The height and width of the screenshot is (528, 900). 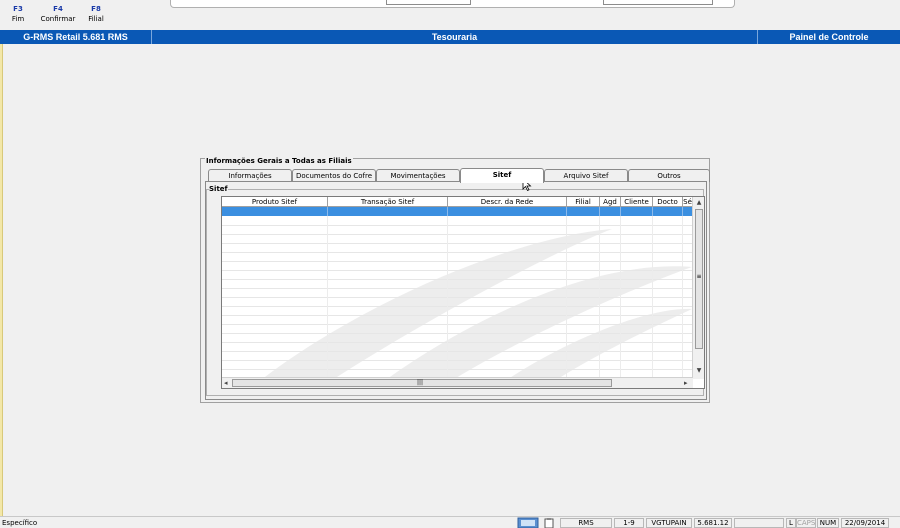 What do you see at coordinates (637, 202) in the screenshot?
I see `col-cliente: Cliente` at bounding box center [637, 202].